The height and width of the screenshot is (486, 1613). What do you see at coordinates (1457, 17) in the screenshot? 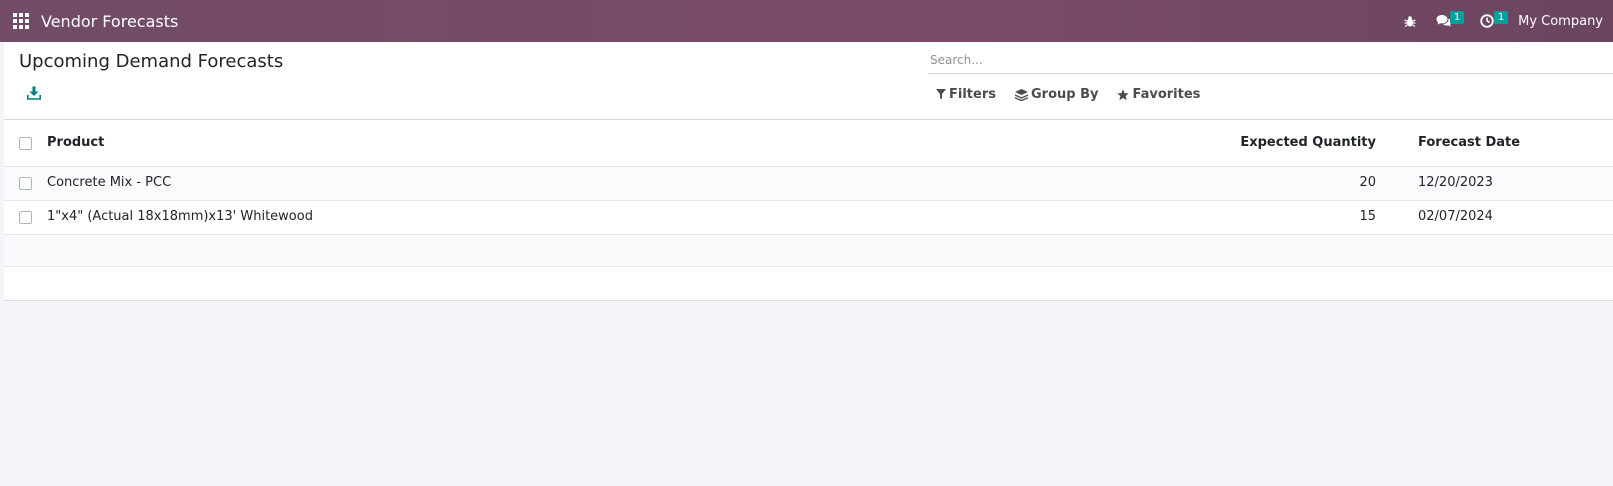
I see `messages-count-badge: 1` at bounding box center [1457, 17].